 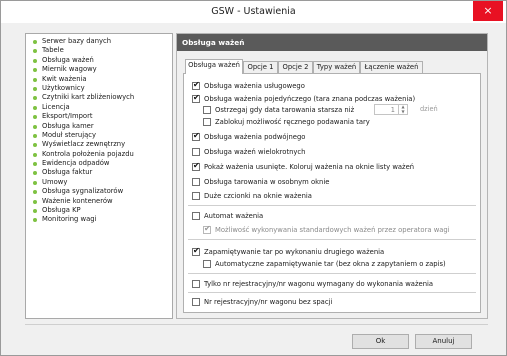 I want to click on tab-obsluga-wazen: Obsługa ważeń, so click(x=214, y=66).